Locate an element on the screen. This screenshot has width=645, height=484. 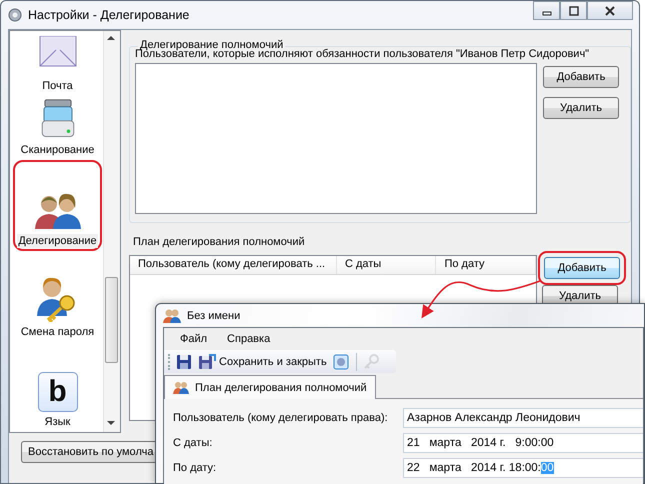
scroll-thumb is located at coordinates (111, 320).